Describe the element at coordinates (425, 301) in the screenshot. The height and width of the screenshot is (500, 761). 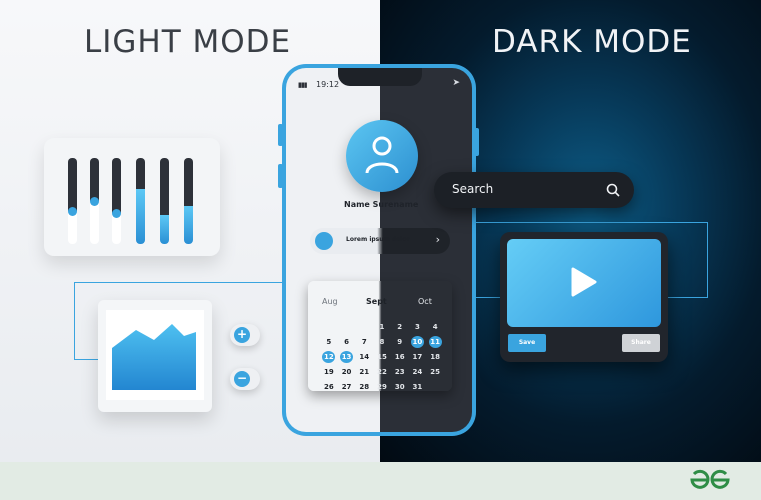
I see `calendar-month-next: Oct` at that location.